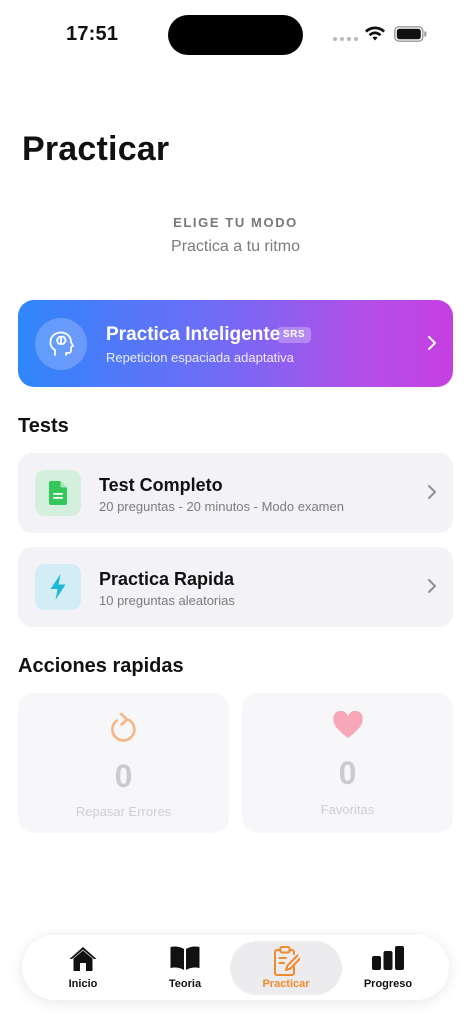  What do you see at coordinates (83, 959) in the screenshot?
I see `home-icon` at bounding box center [83, 959].